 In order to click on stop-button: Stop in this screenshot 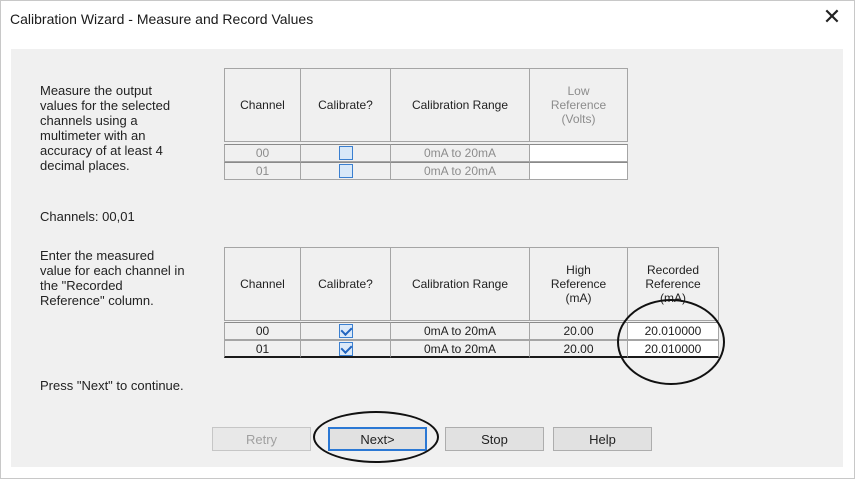, I will do `click(494, 439)`.